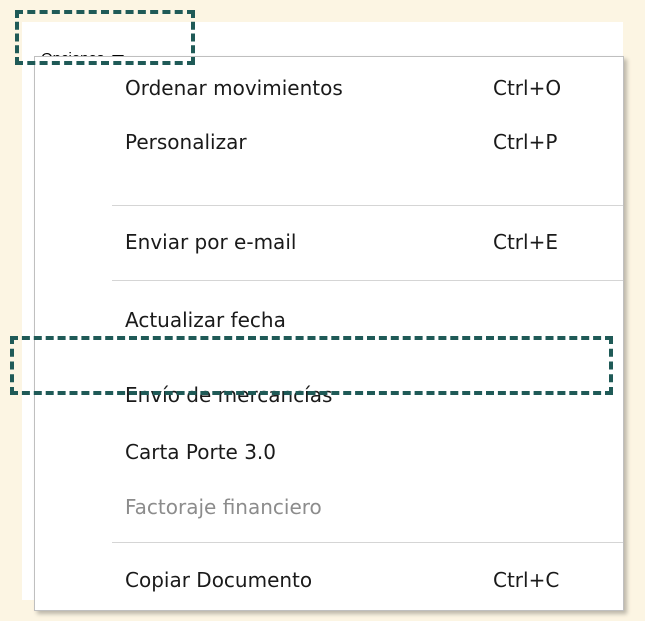  I want to click on menu-item-copiar-documento: Copiar Documento Ctrl+C, so click(329, 579).